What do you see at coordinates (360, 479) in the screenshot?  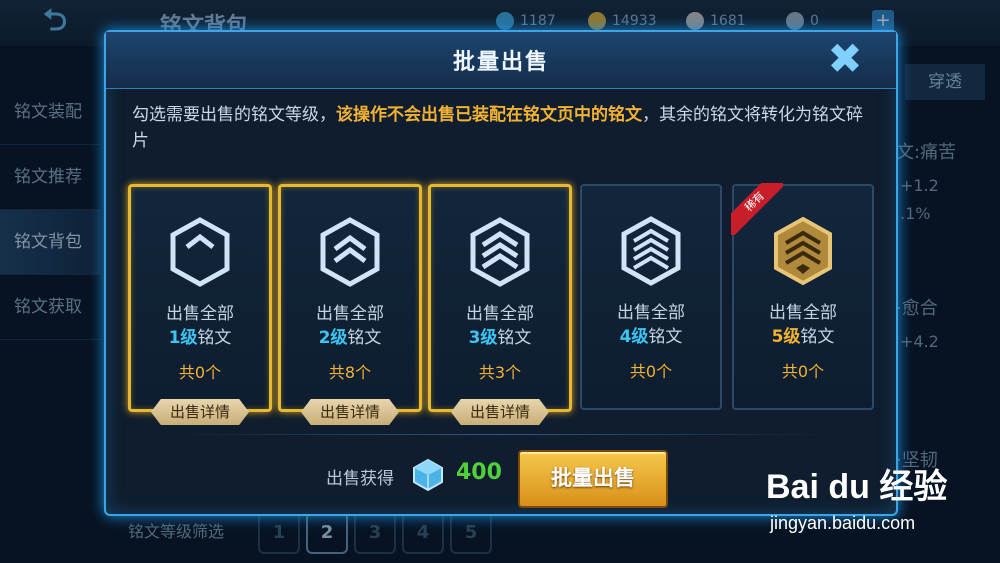 I see `gain-label: 出售获得` at bounding box center [360, 479].